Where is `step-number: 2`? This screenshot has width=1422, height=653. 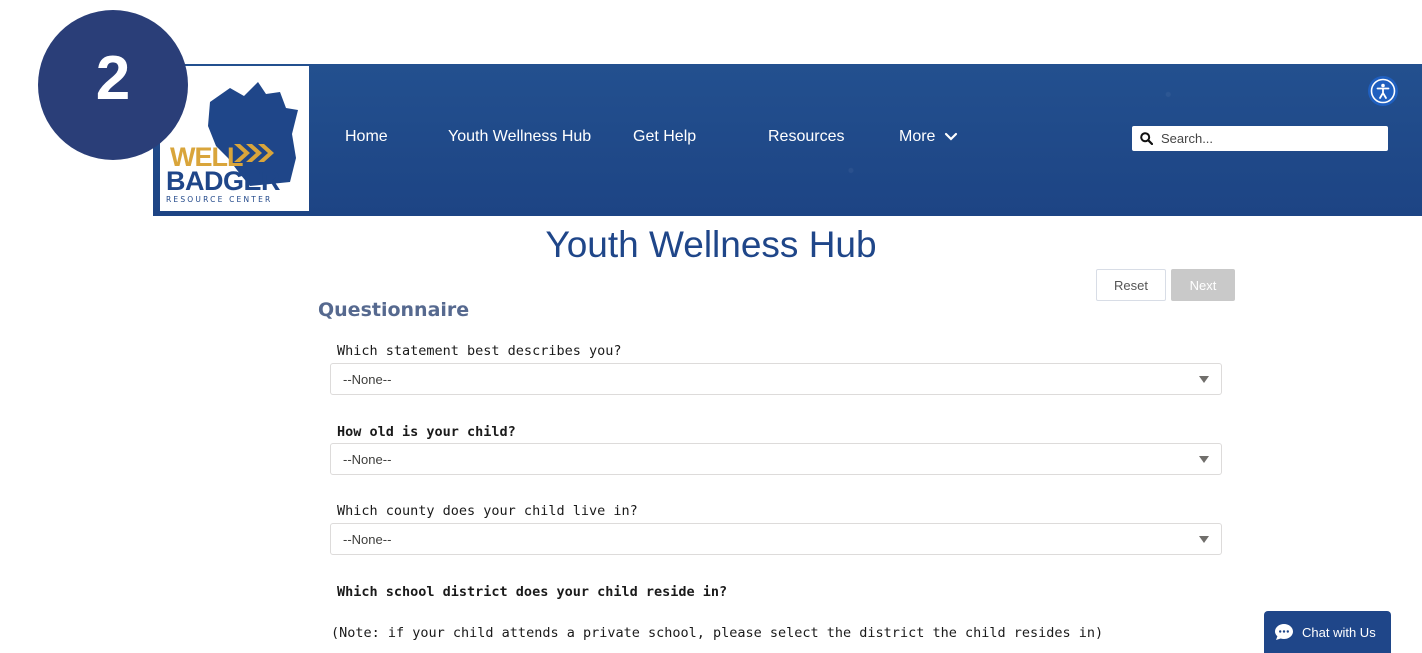 step-number: 2 is located at coordinates (113, 78).